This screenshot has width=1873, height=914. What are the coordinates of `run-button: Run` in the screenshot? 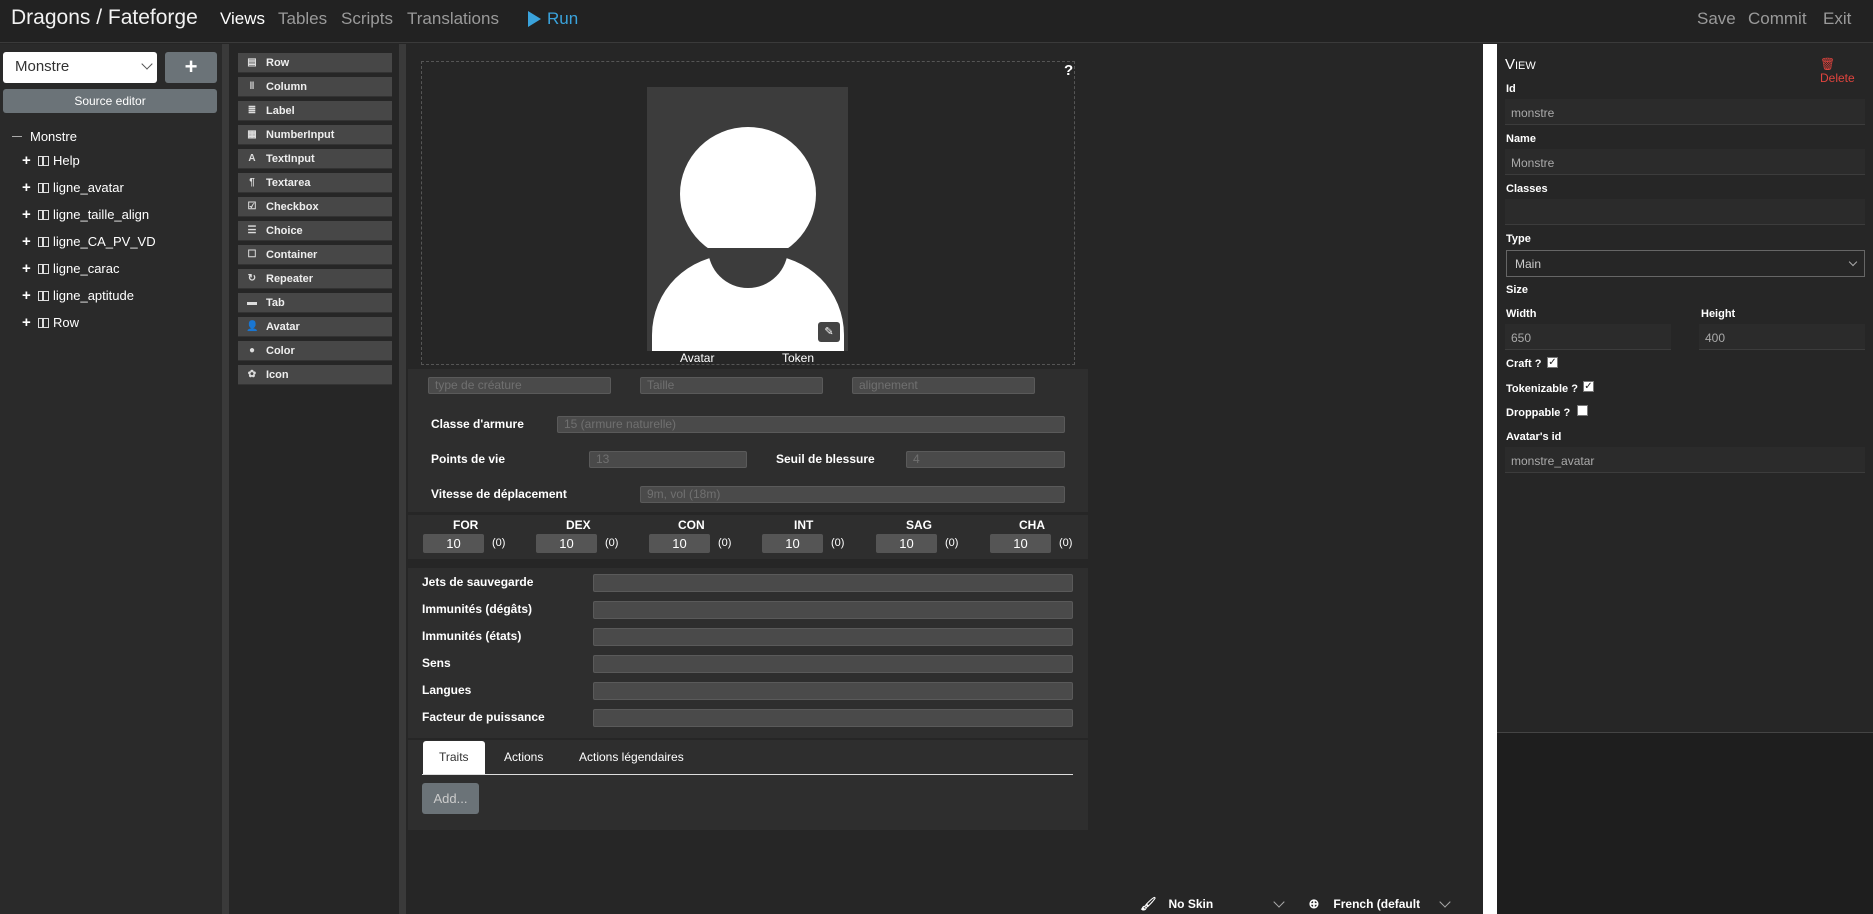 It's located at (553, 19).